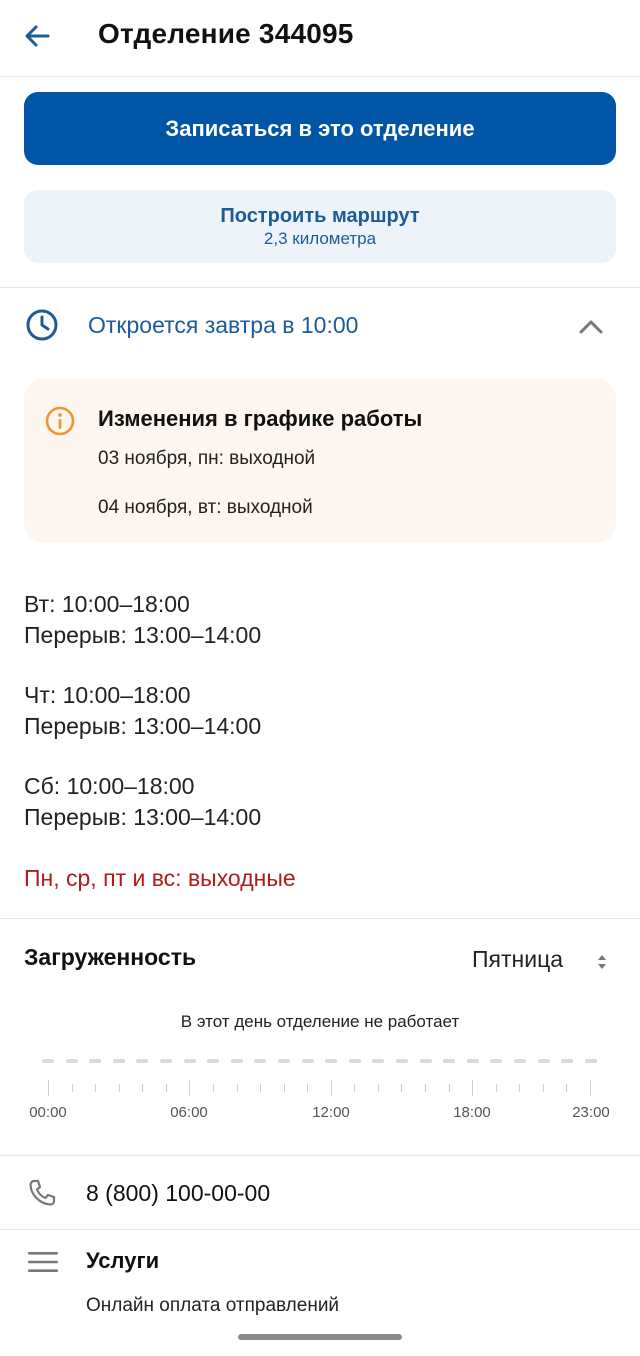  I want to click on time-label: 06:00, so click(189, 1112).